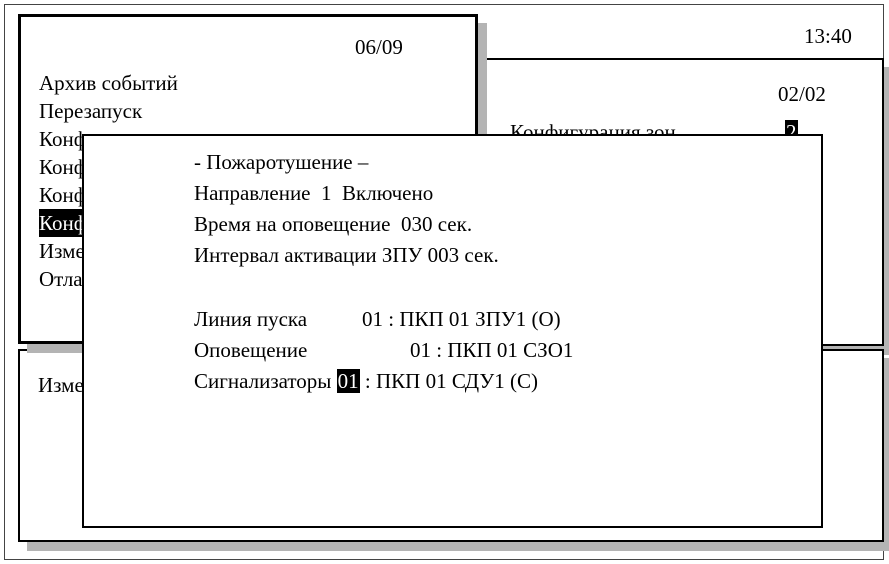 The image size is (889, 564). What do you see at coordinates (292, 224) in the screenshot?
I see `notify-time-label: Время на оповещение` at bounding box center [292, 224].